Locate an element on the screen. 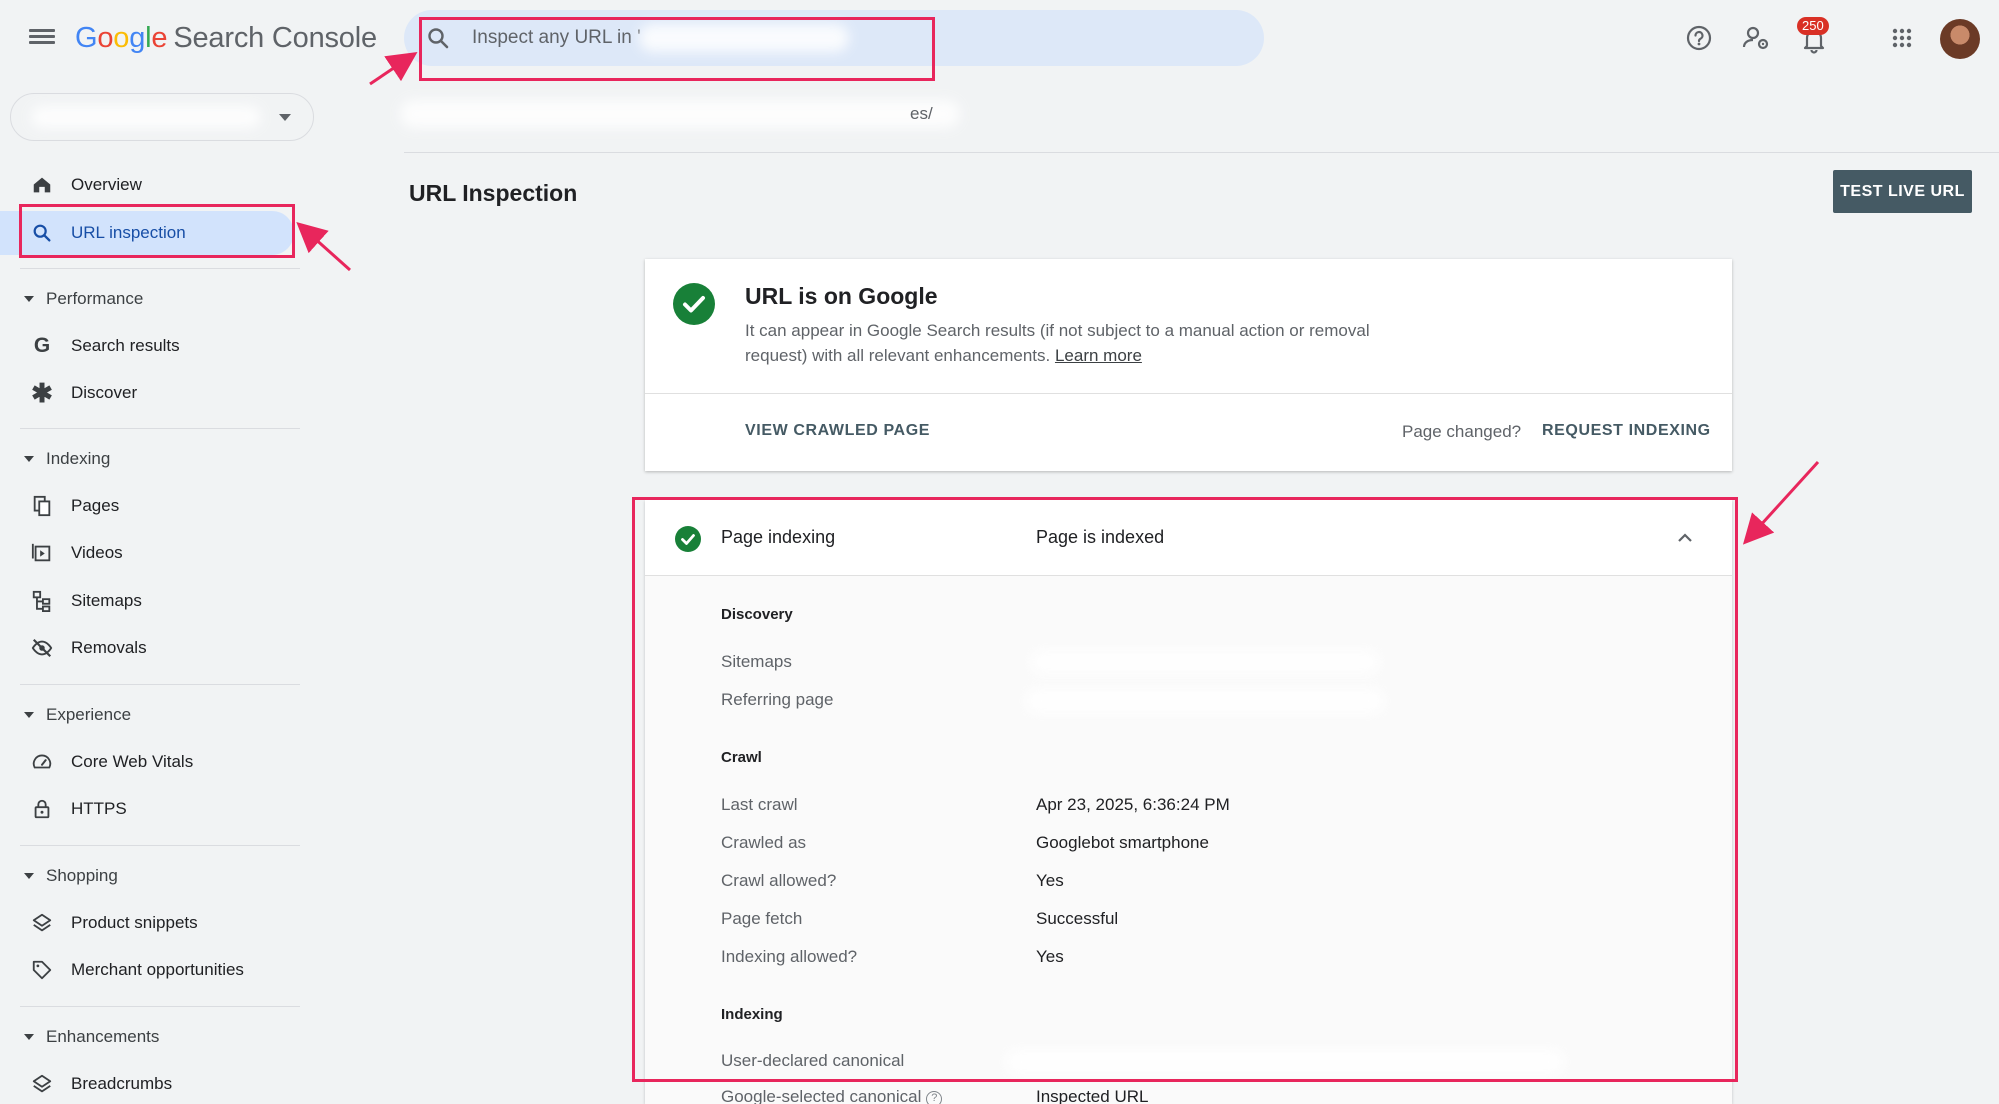  sidebar-item-search-results: G Search results is located at coordinates (160, 346).